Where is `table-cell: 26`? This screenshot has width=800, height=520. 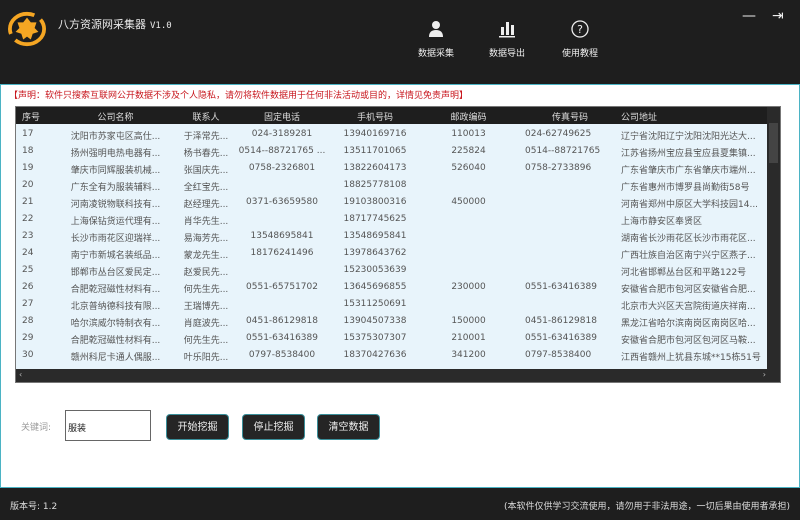
table-cell: 26 is located at coordinates (28, 287).